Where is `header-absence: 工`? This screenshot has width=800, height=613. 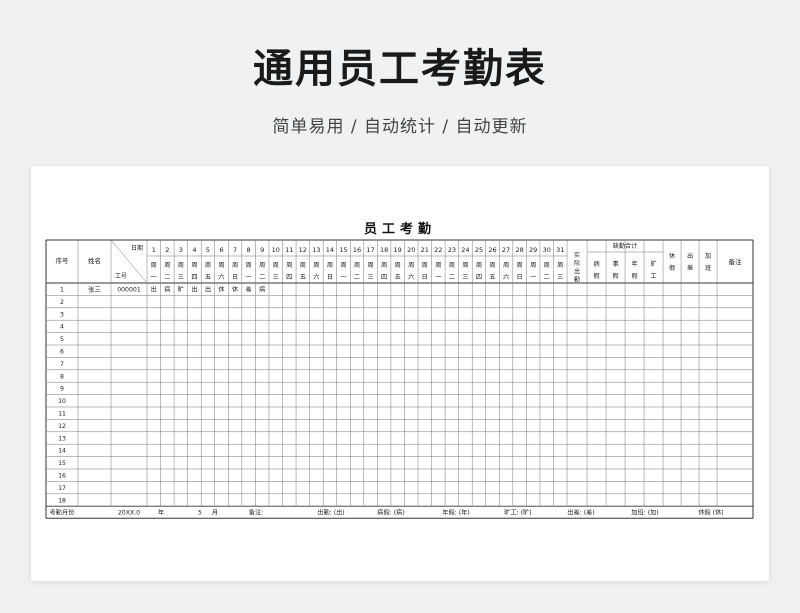
header-absence: 工 is located at coordinates (653, 276).